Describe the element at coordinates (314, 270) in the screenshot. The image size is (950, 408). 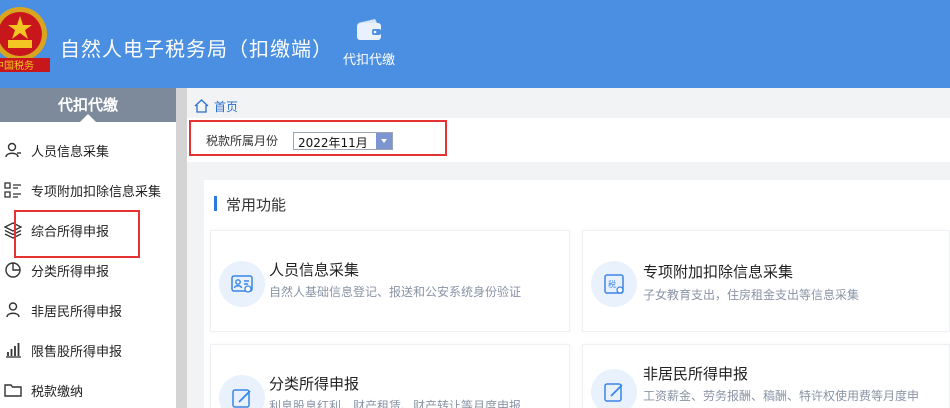
I see `card-title: 人员信息采集` at that location.